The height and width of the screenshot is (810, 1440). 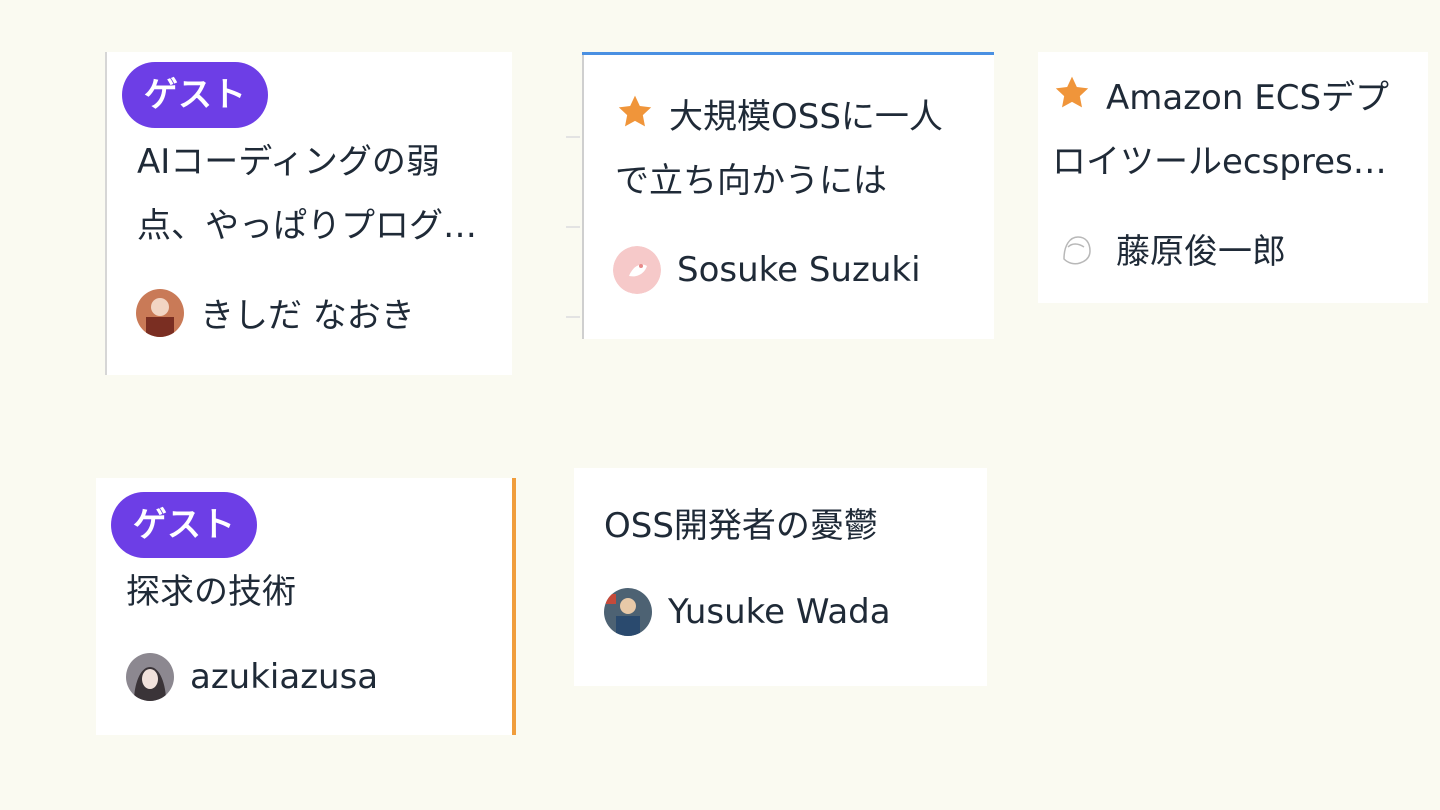 I want to click on speaker-name: きしだ なおき, so click(x=307, y=316).